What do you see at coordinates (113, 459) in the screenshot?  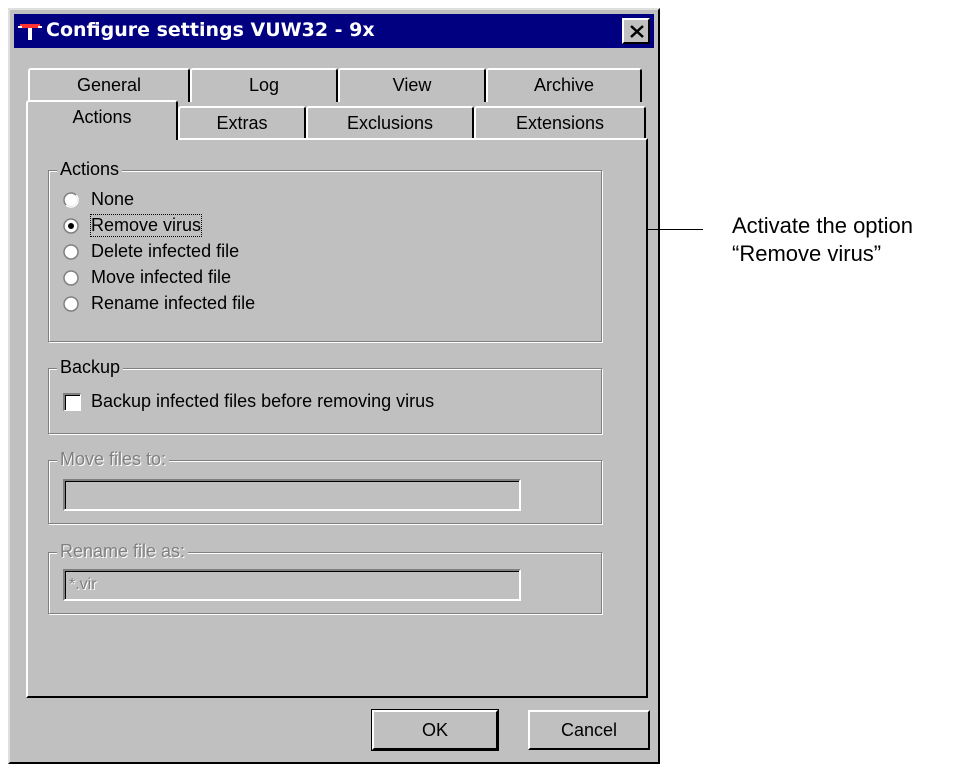 I see `move-files-to-legend: Move files to:` at bounding box center [113, 459].